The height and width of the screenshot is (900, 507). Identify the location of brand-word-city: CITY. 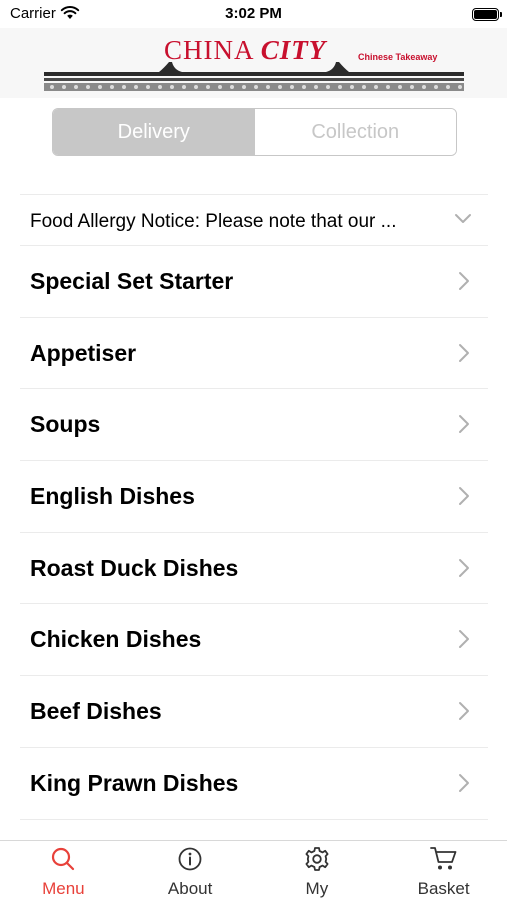
(293, 50).